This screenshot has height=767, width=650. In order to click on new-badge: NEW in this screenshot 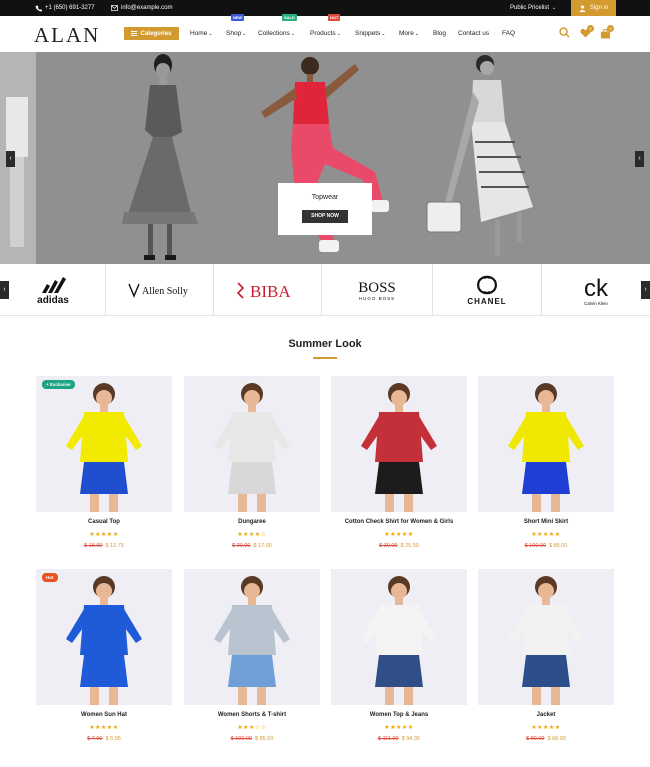, I will do `click(238, 17)`.